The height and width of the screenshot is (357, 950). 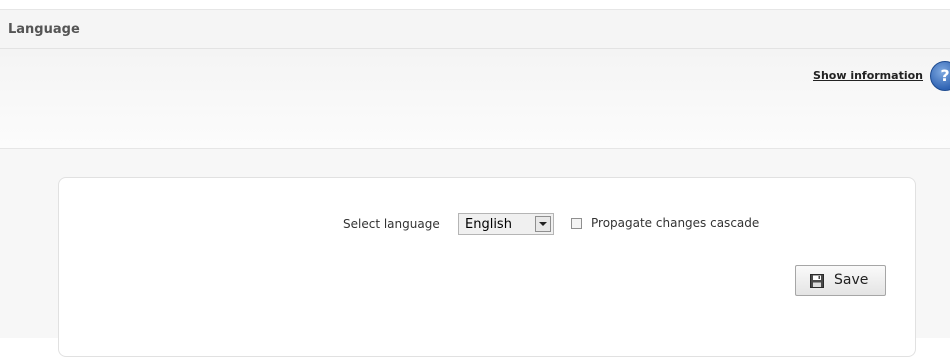 What do you see at coordinates (675, 223) in the screenshot?
I see `propagate-cascade-label: Propagate changes cascade` at bounding box center [675, 223].